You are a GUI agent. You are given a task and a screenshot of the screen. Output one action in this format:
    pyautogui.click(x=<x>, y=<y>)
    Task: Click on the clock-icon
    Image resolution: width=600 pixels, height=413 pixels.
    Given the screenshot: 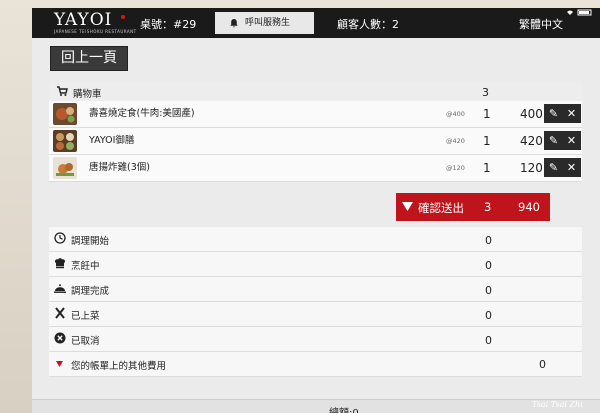 What is the action you would take?
    pyautogui.click(x=60, y=238)
    